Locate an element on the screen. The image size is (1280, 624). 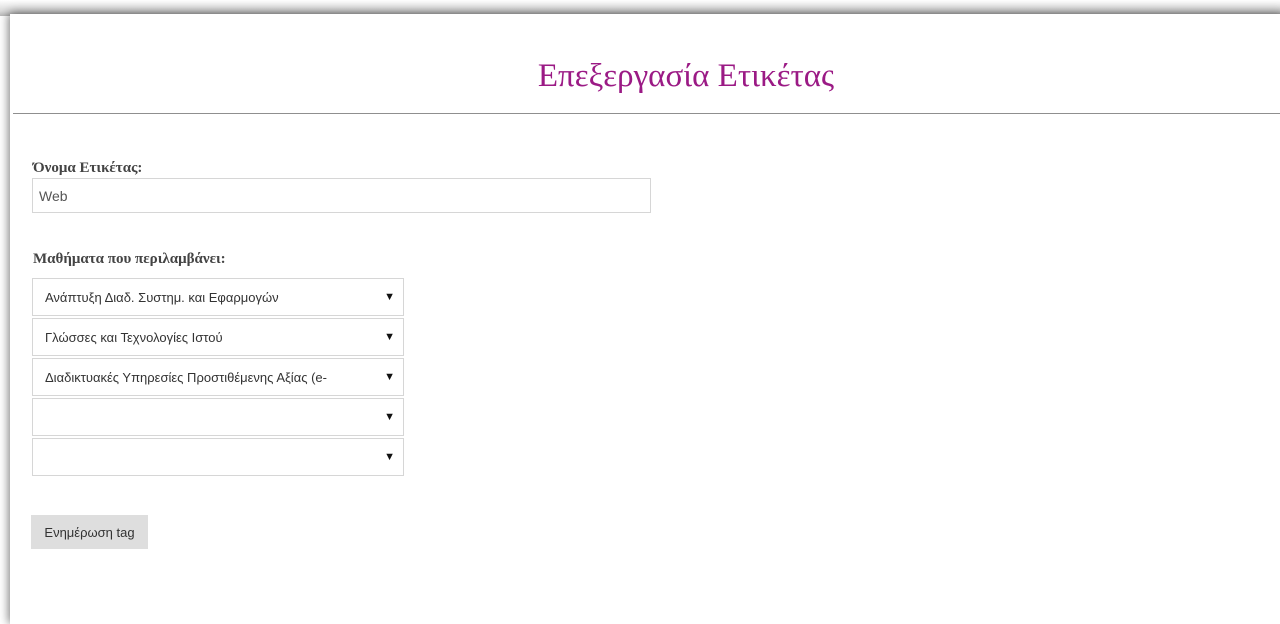
tag-name-label: Όνομα Ετικέτας: is located at coordinates (88, 168).